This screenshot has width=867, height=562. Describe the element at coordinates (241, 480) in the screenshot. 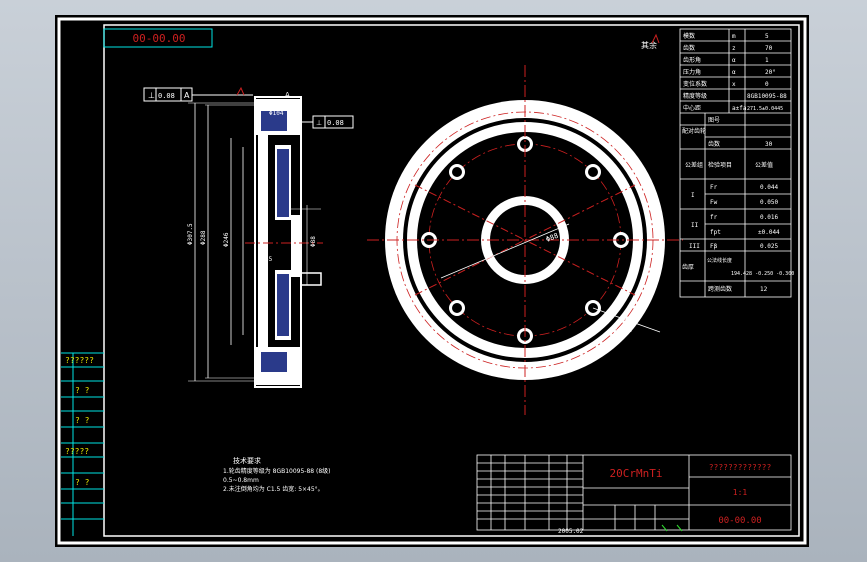

I see `tech-line-2: 0.5~0.8mm` at that location.